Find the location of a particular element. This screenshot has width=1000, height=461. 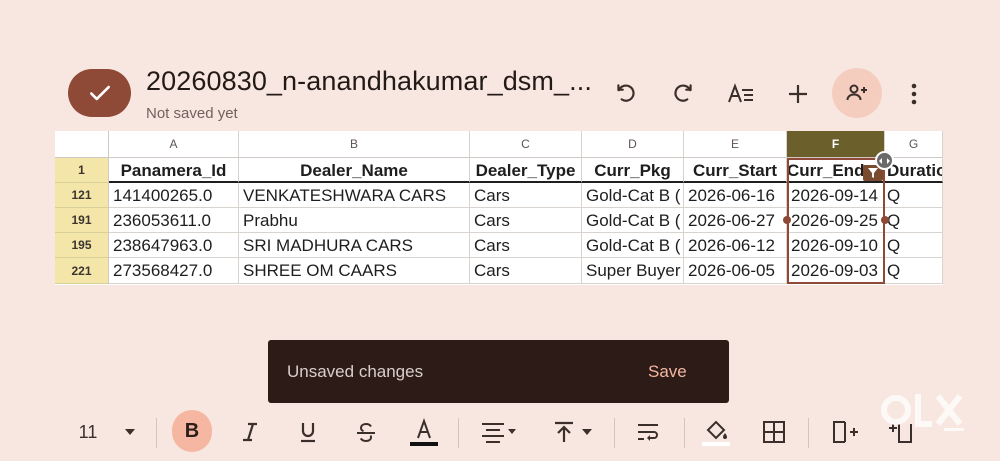

row-header: 221 is located at coordinates (82, 271).